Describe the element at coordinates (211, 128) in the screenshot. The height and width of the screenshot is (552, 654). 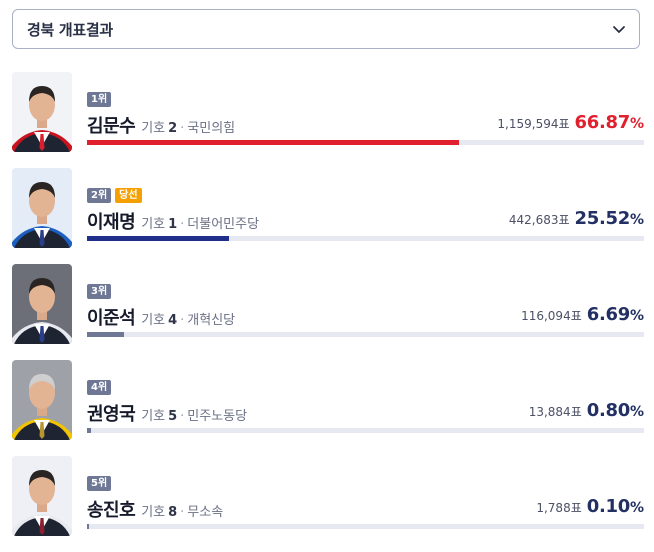
I see `candidate-party: 국민의힘` at that location.